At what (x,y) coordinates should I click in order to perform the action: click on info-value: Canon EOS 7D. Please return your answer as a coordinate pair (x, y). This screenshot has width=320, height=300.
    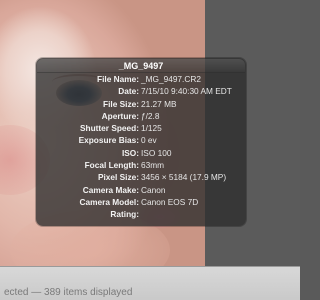
    Looking at the image, I should click on (170, 201).